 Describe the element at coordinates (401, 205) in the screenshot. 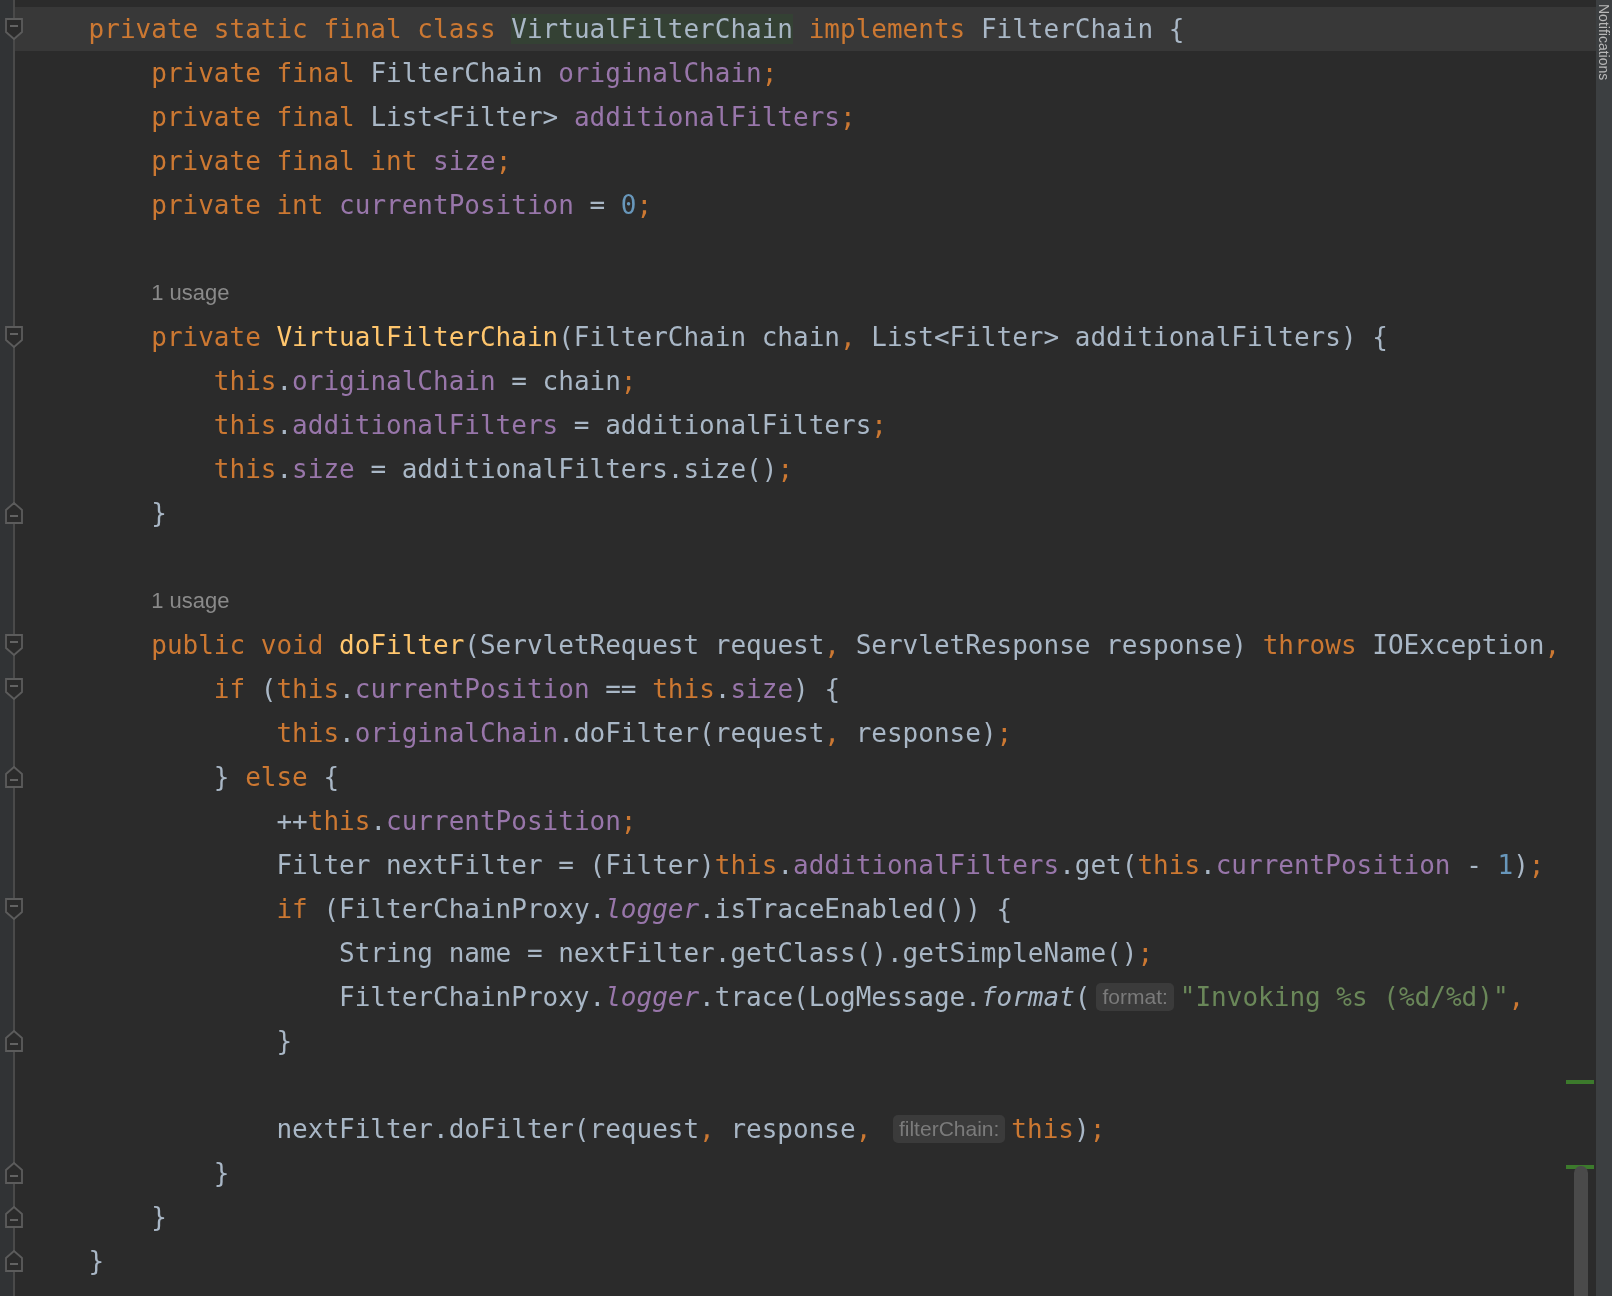

I see `code-text: private int currentPosition = 0;` at that location.